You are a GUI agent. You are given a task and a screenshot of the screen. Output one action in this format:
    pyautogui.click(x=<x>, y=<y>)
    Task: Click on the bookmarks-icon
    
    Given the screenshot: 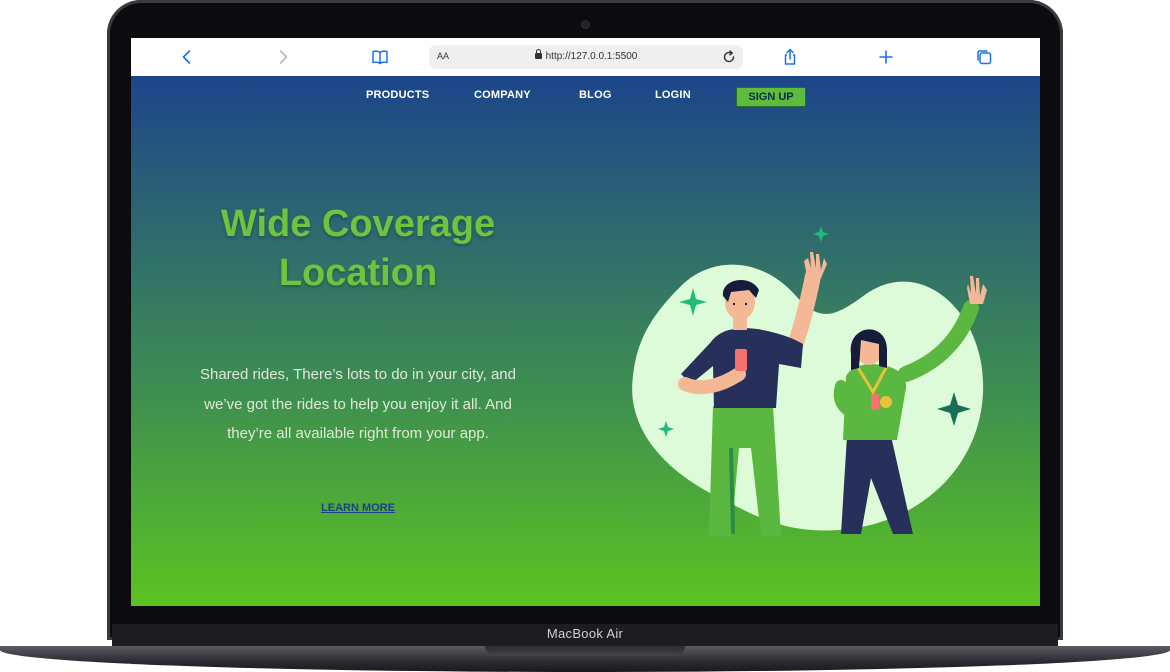 What is the action you would take?
    pyautogui.click(x=380, y=57)
    